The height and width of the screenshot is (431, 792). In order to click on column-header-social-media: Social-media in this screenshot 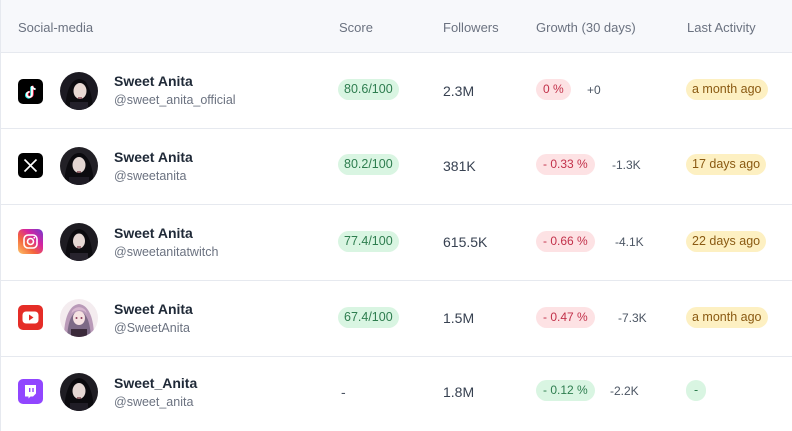, I will do `click(55, 27)`.